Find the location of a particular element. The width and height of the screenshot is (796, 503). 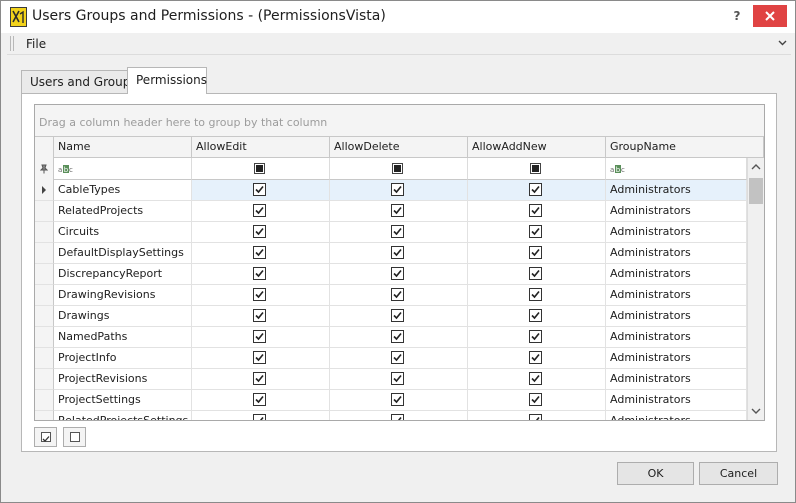

table-row: RelatedProjectsSettings Administrators is located at coordinates (391, 415).